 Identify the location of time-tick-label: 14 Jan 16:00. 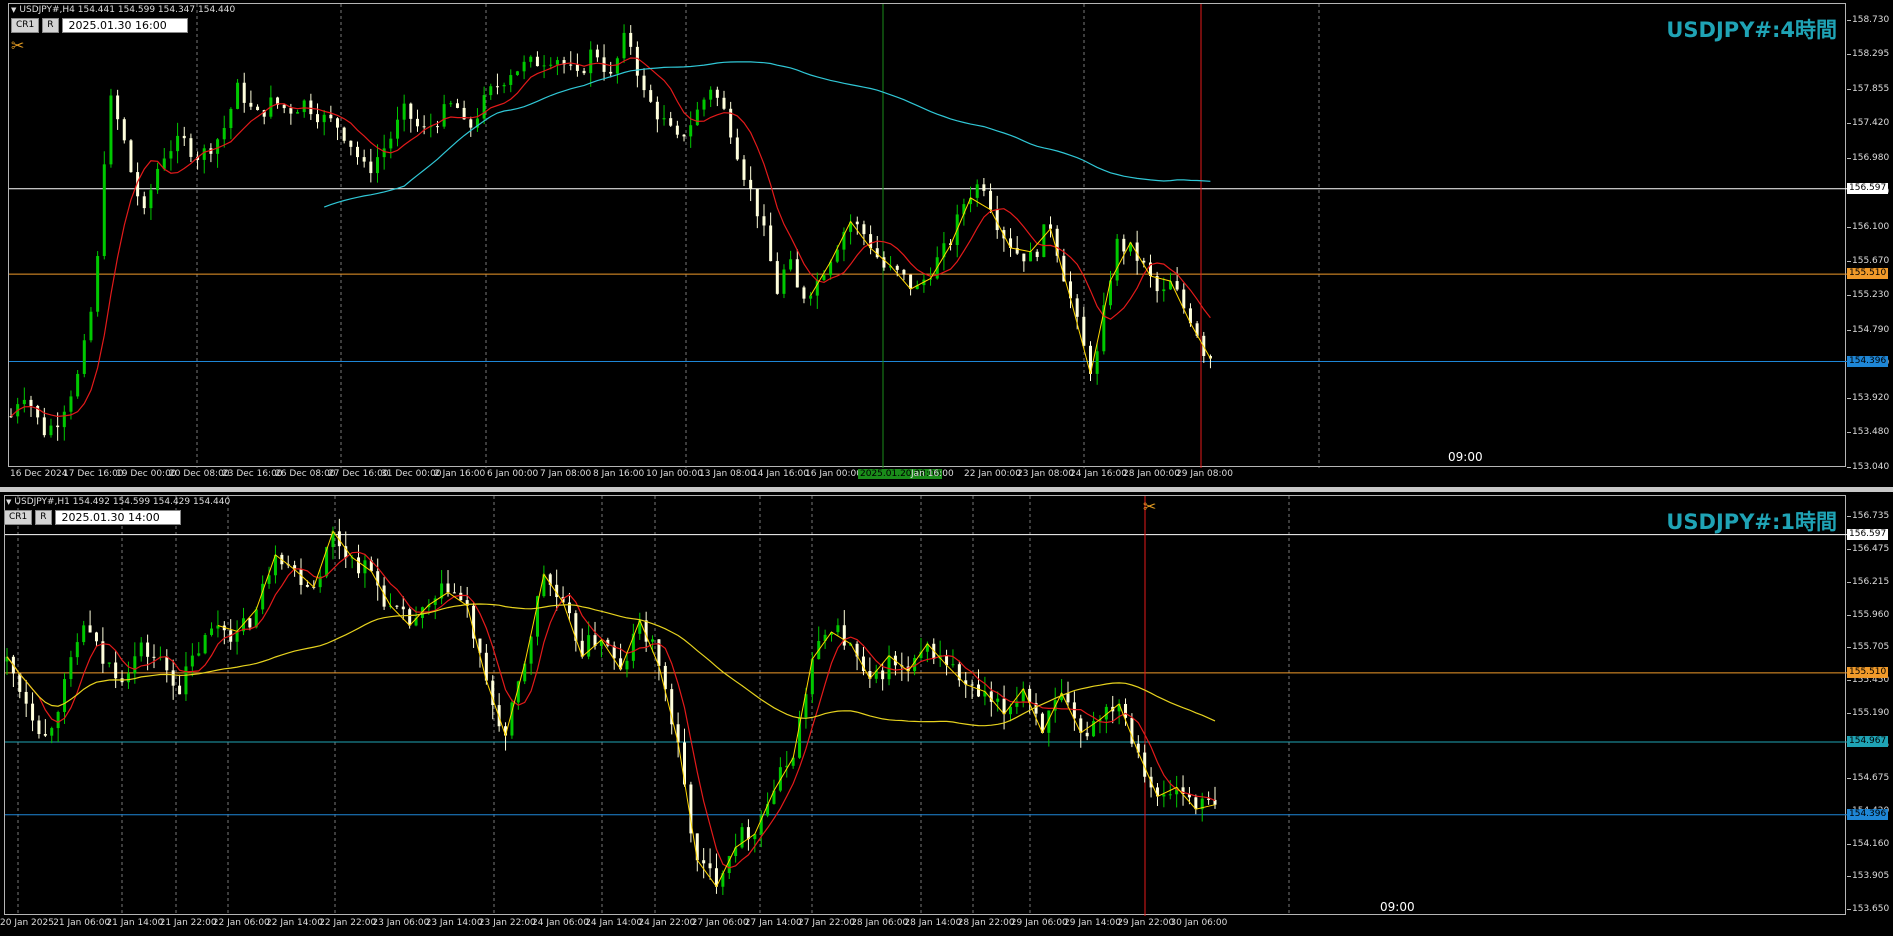
(780, 474).